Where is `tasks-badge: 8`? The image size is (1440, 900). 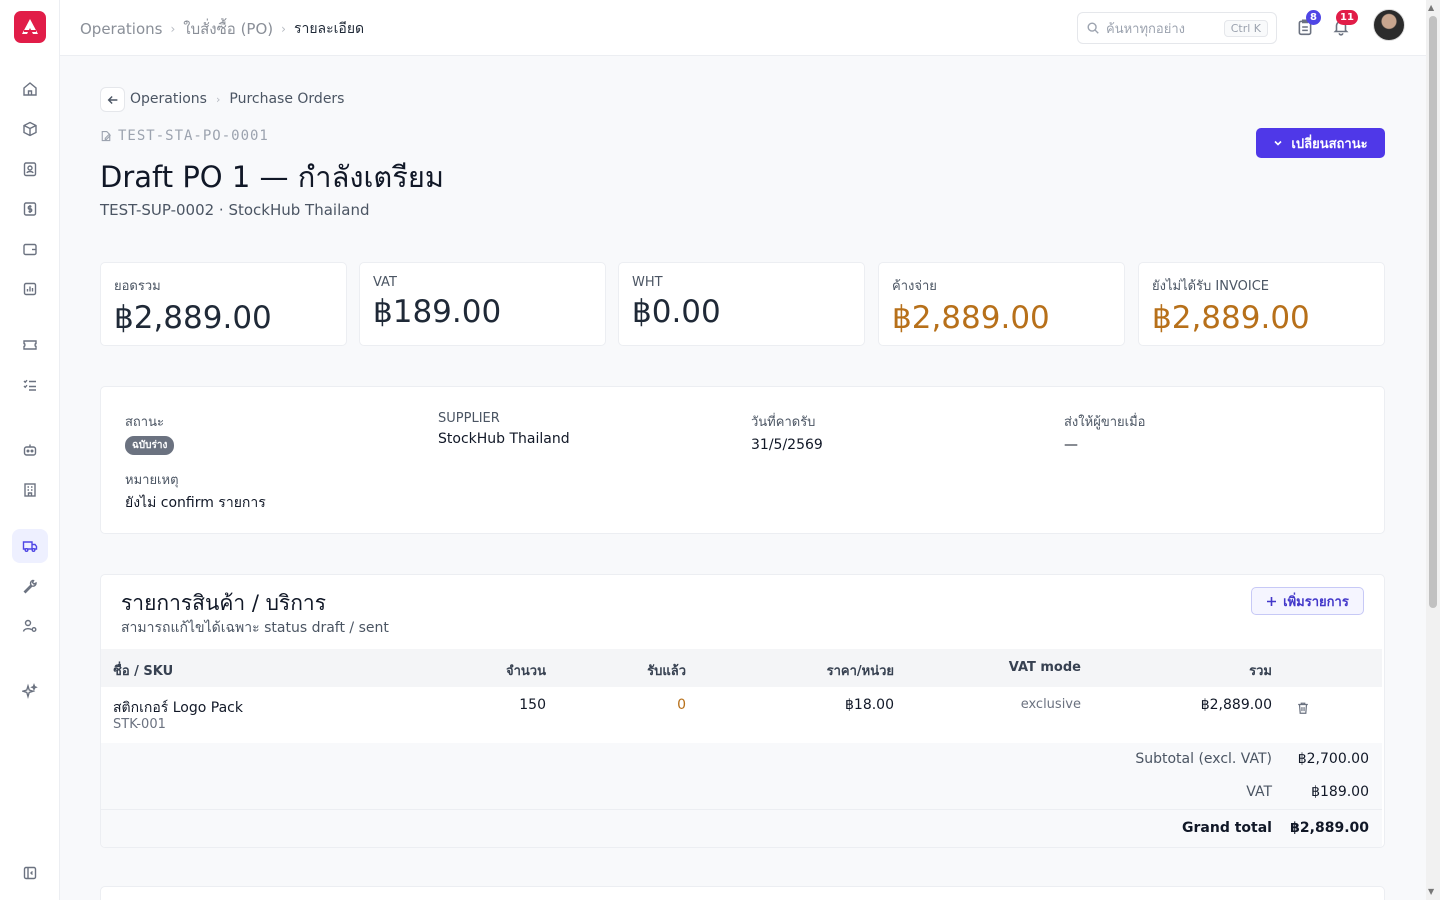
tasks-badge: 8 is located at coordinates (1313, 17).